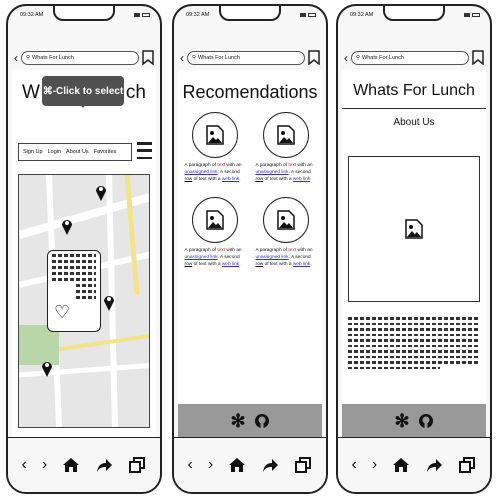  I want to click on map-info-callout: ♡, so click(74, 291).